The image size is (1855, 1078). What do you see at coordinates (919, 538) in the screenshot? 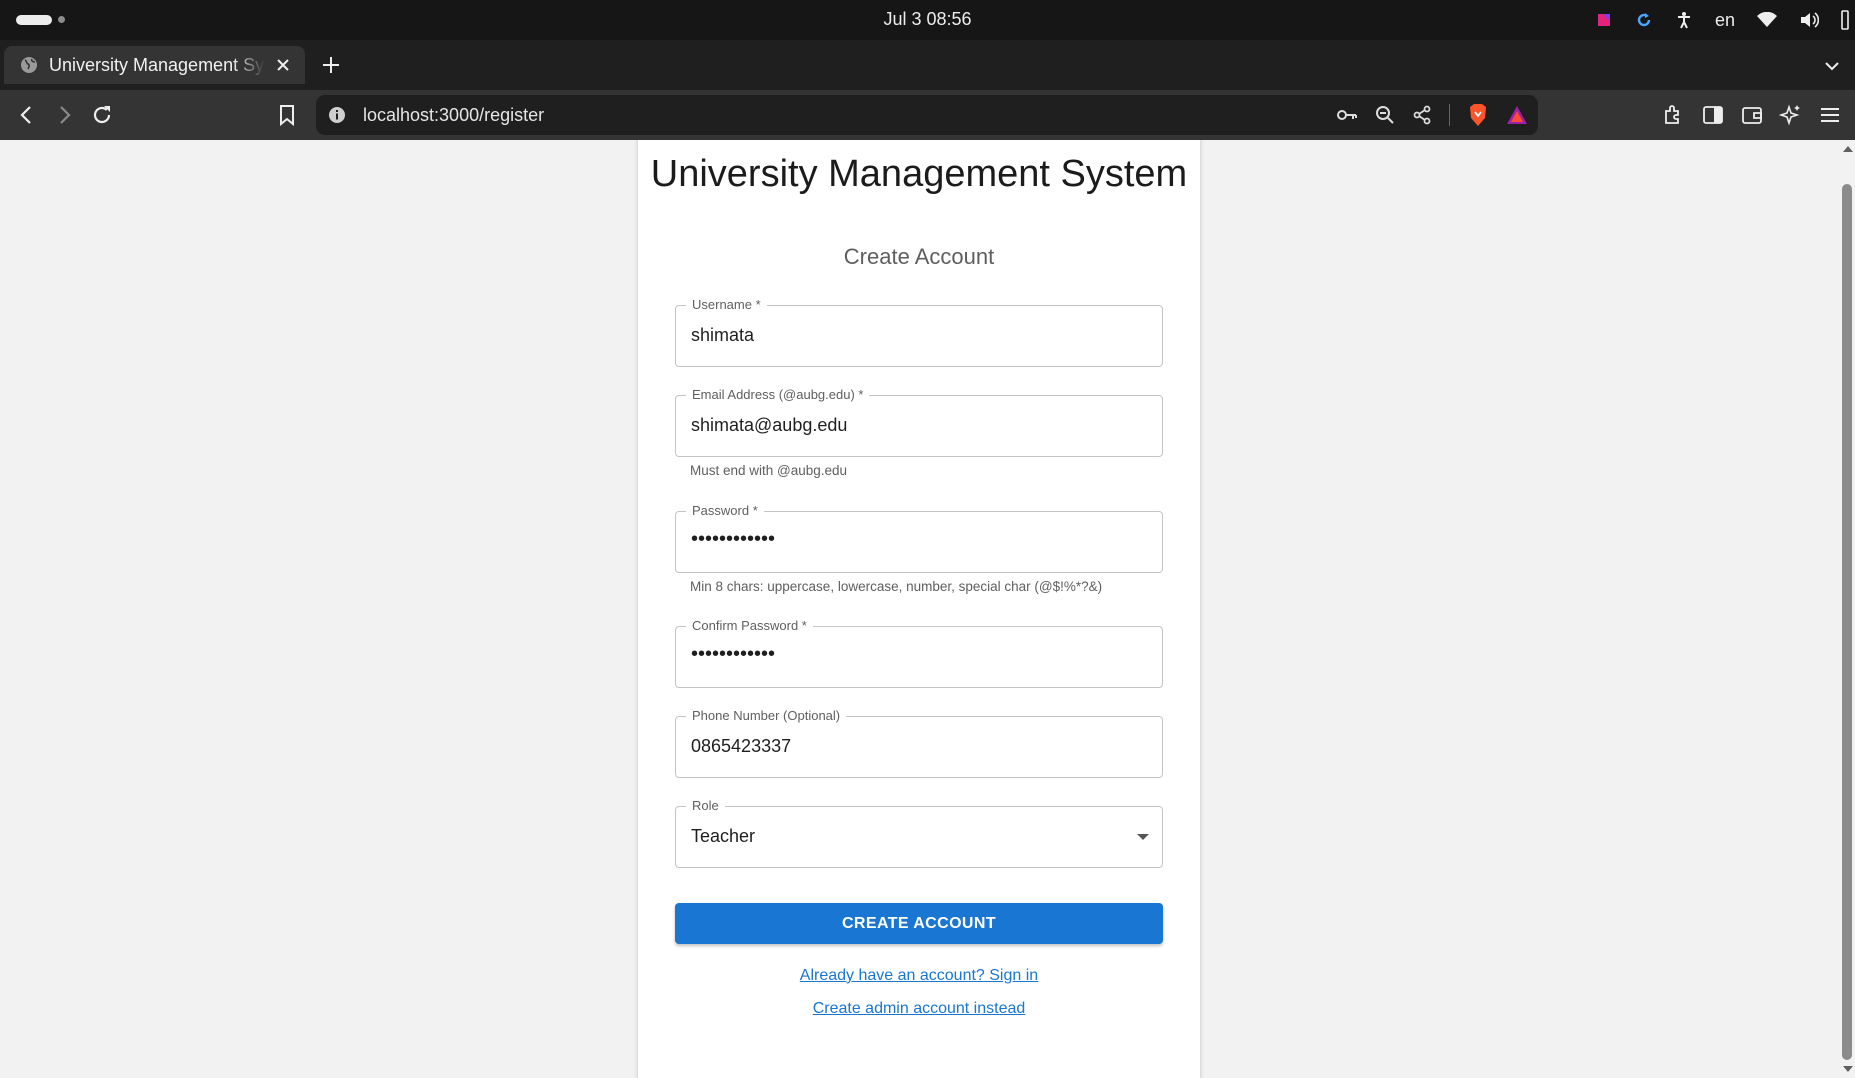
I see `password-field: Password * ••••••••••••` at bounding box center [919, 538].